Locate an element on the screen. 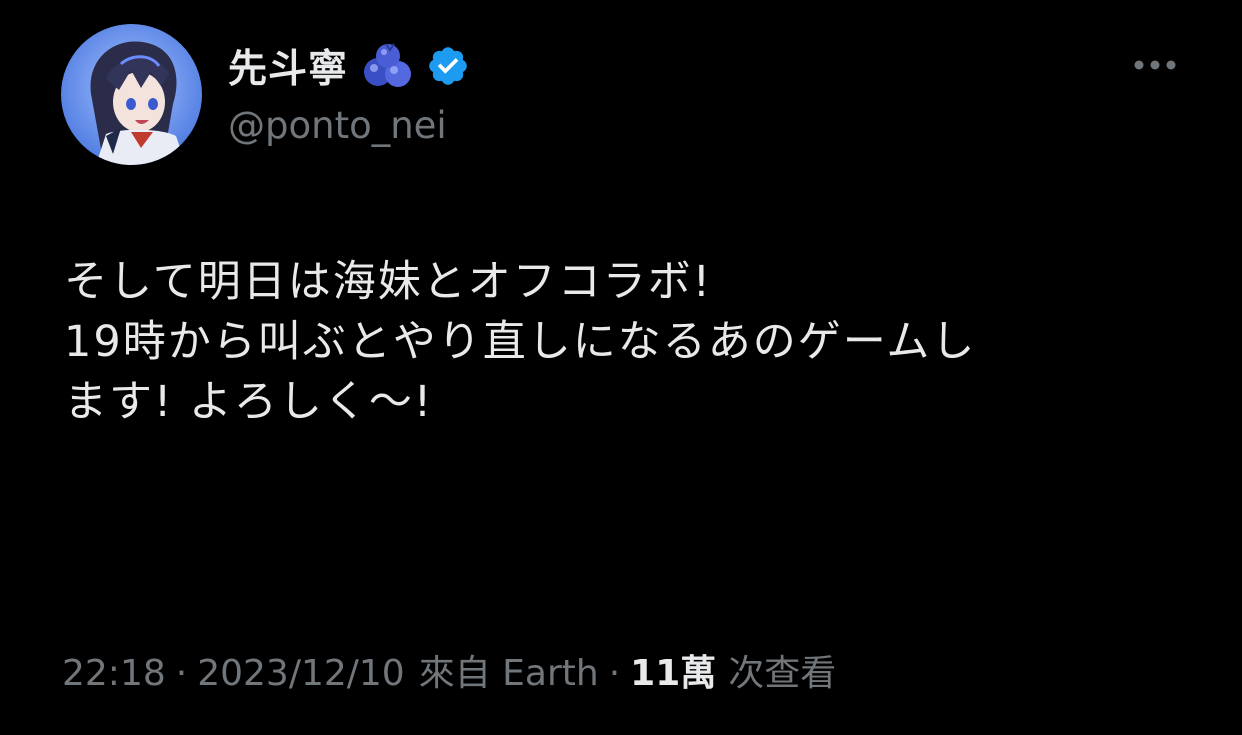 The height and width of the screenshot is (735, 1242). author-name-row: 先斗寧 is located at coordinates (349, 66).